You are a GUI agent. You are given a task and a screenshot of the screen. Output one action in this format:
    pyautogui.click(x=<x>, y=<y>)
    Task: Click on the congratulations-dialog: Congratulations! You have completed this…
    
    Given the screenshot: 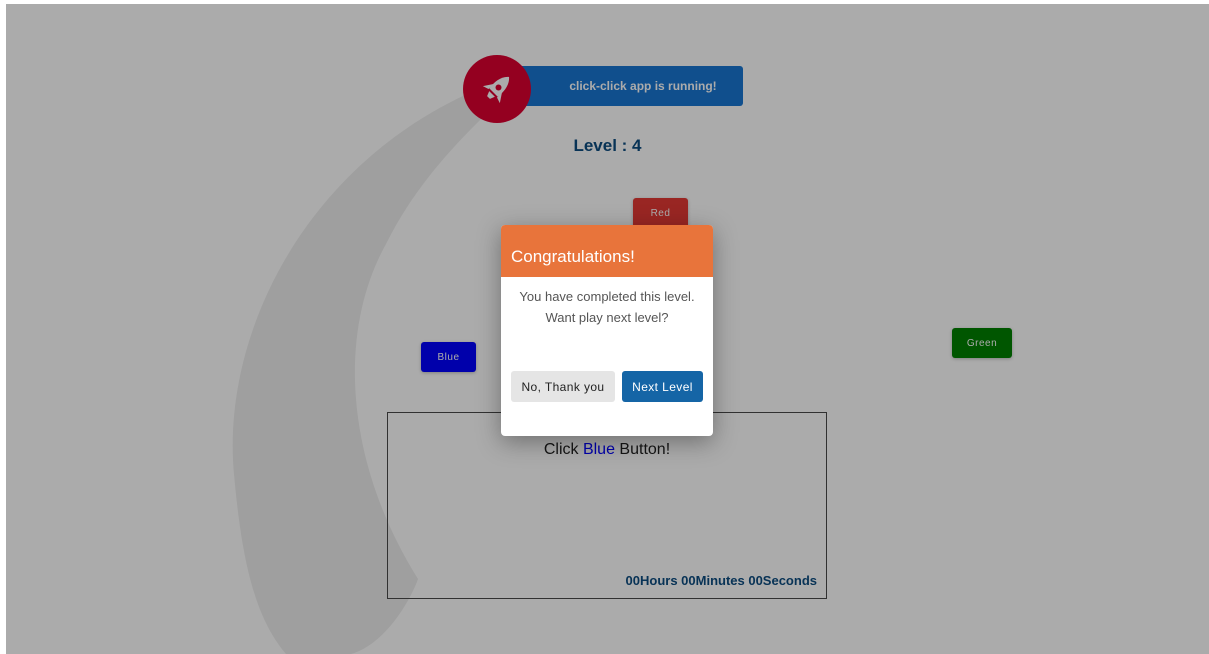 What is the action you would take?
    pyautogui.click(x=607, y=330)
    